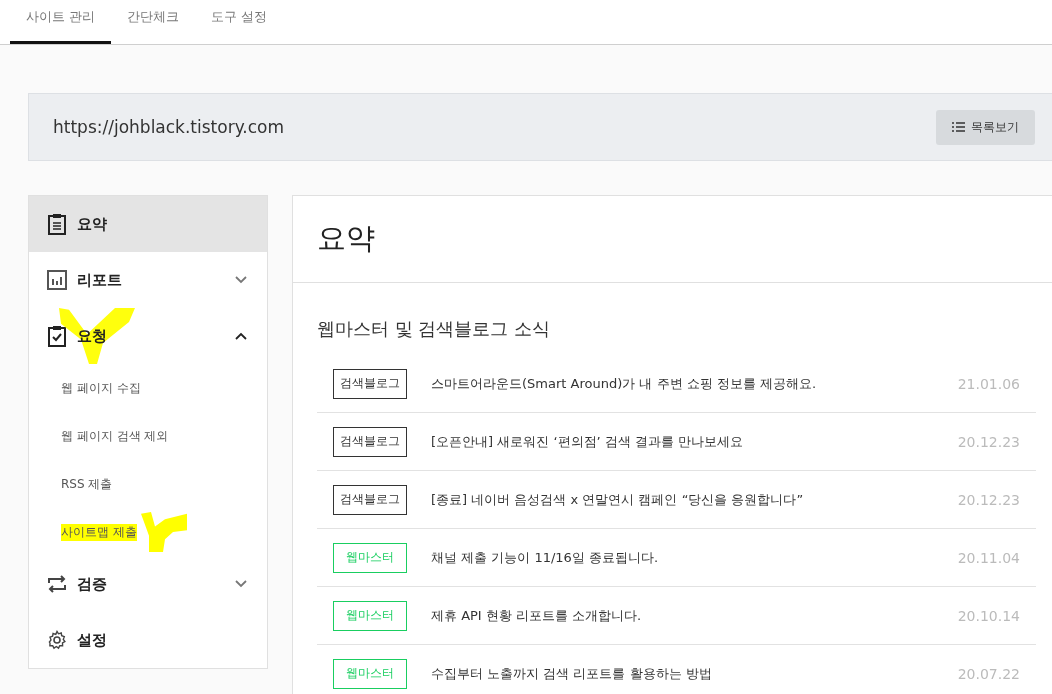  Describe the element at coordinates (164, 532) in the screenshot. I see `highlighter-mark` at that location.